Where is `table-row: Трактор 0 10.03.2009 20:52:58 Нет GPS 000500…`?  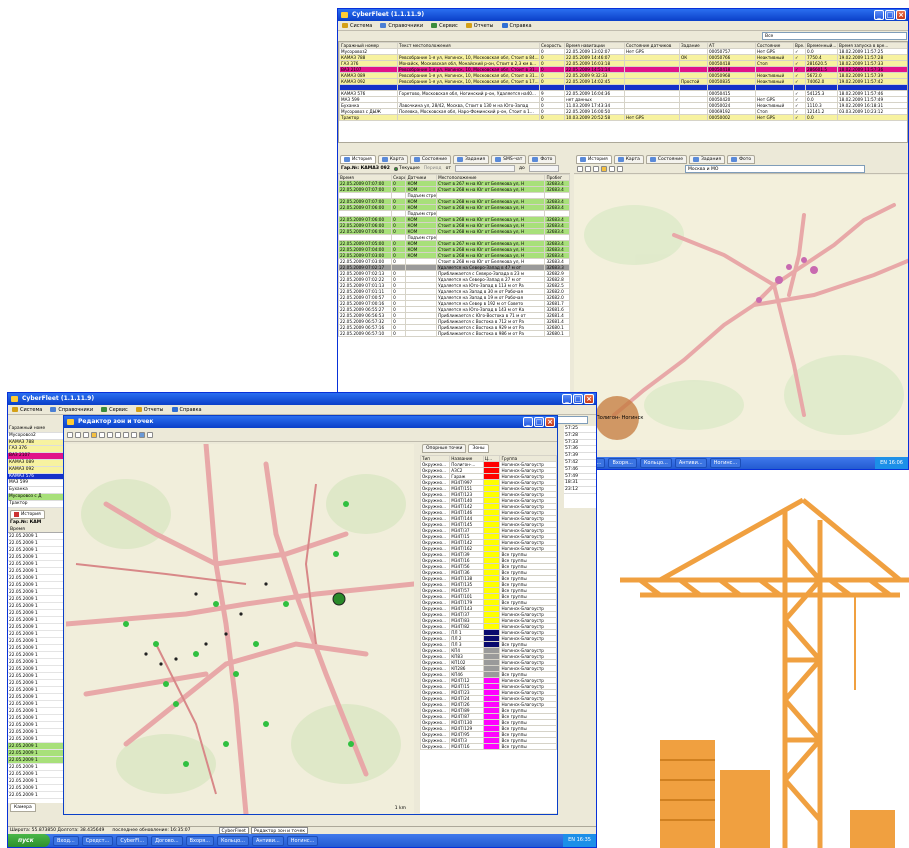
table-row: Трактор 0 10.03.2009 20:52:58 Нет GPS 000500… is located at coordinates (623, 117).